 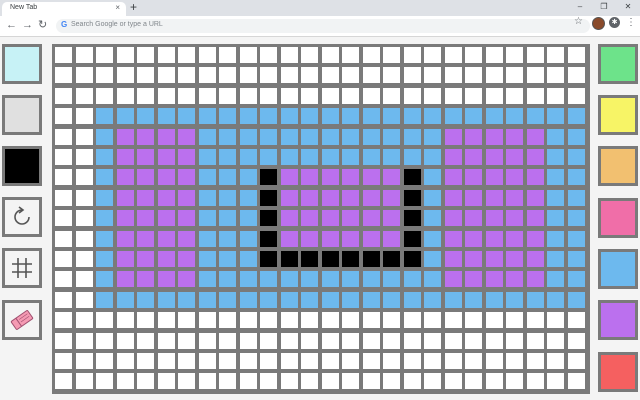 I want to click on palette-swatch-orange, so click(x=618, y=166).